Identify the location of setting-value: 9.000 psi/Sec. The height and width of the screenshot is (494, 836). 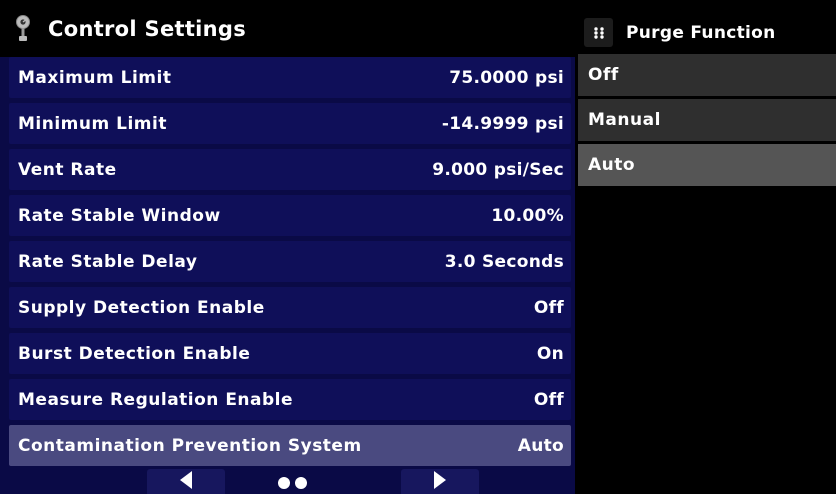
(498, 169).